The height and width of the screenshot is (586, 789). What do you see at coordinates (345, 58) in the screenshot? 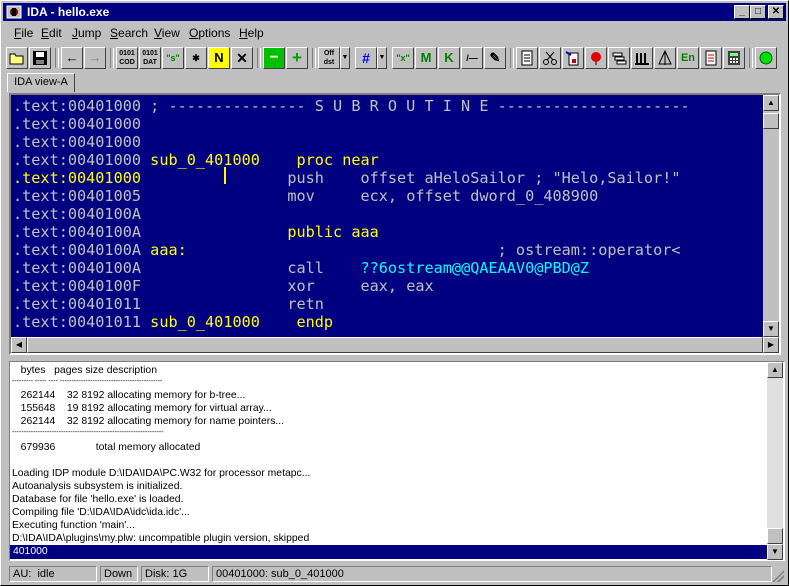
I see `offset-dropdown: ▼` at bounding box center [345, 58].